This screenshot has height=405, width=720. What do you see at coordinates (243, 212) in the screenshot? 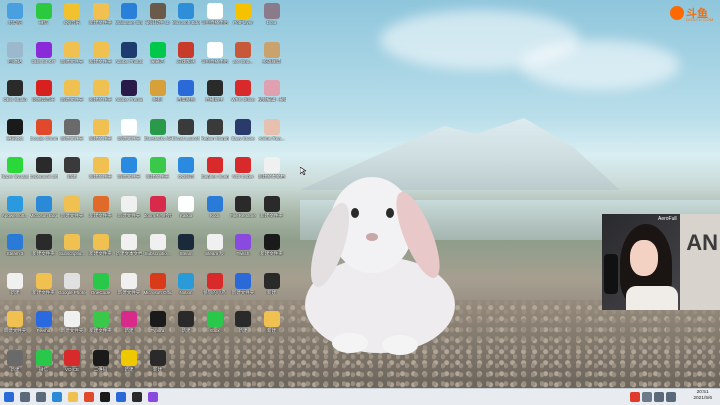
I see `desktop-icon: File Rename` at bounding box center [243, 212].